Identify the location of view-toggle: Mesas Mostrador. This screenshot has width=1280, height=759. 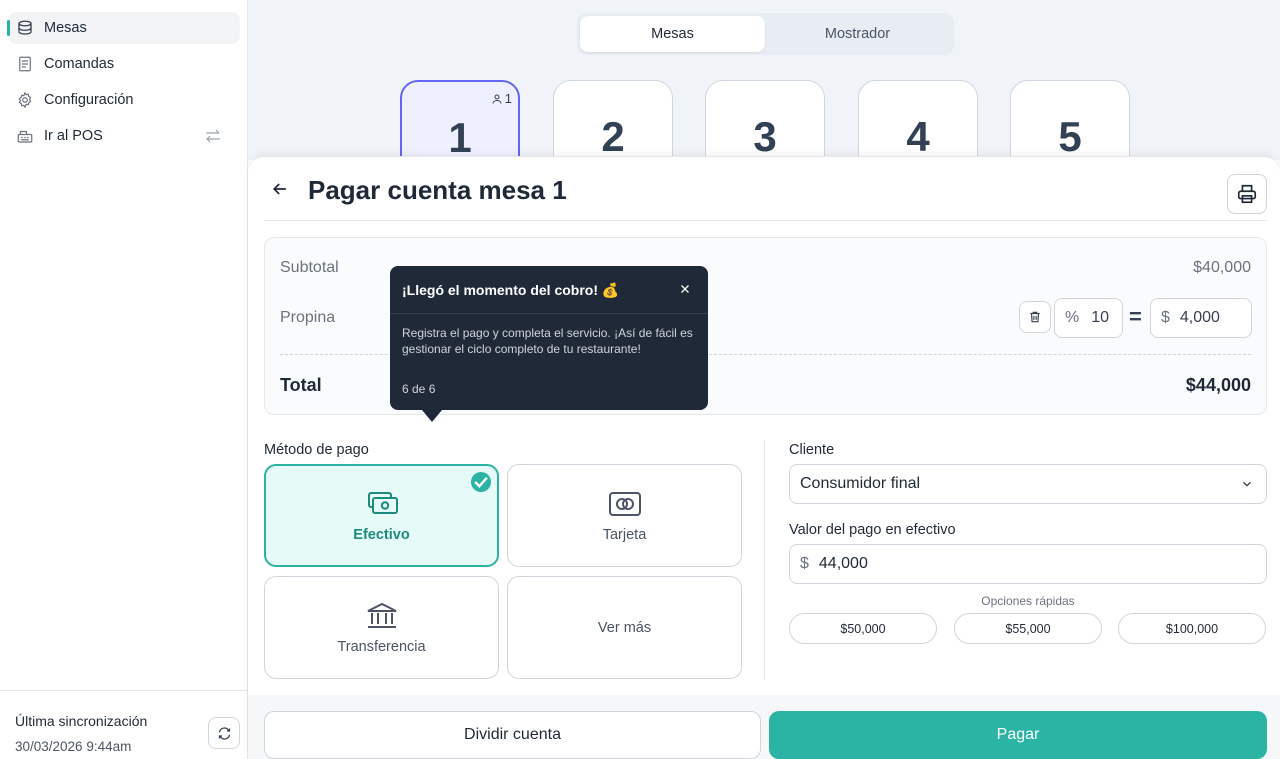
(765, 34).